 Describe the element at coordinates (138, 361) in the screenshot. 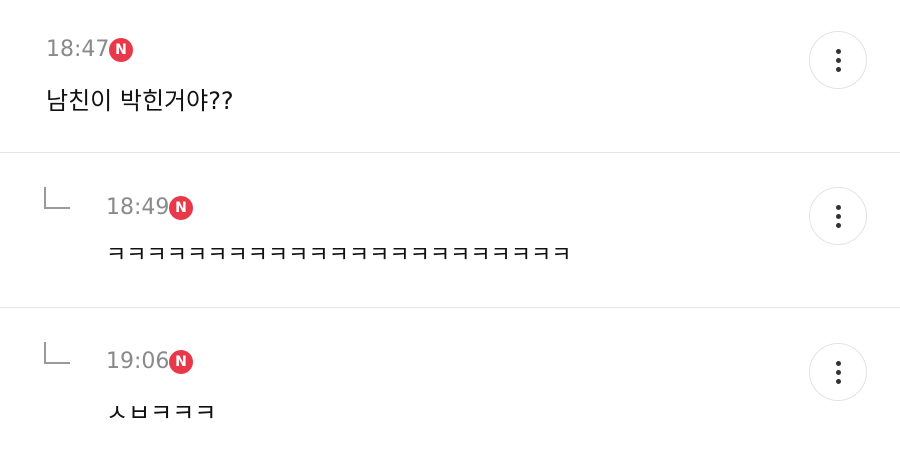

I see `comment-time: 19:06` at that location.